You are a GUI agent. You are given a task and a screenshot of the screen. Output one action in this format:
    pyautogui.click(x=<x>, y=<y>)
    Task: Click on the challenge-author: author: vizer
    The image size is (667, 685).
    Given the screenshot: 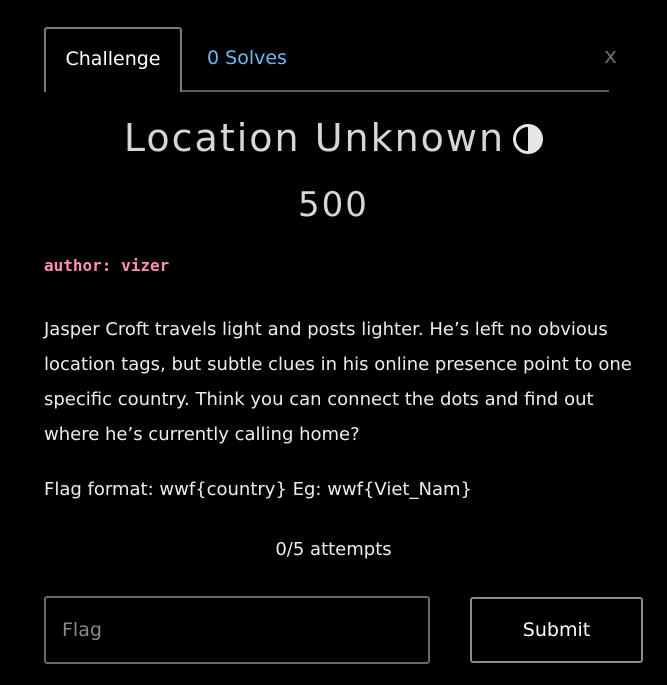 What is the action you would take?
    pyautogui.click(x=107, y=265)
    